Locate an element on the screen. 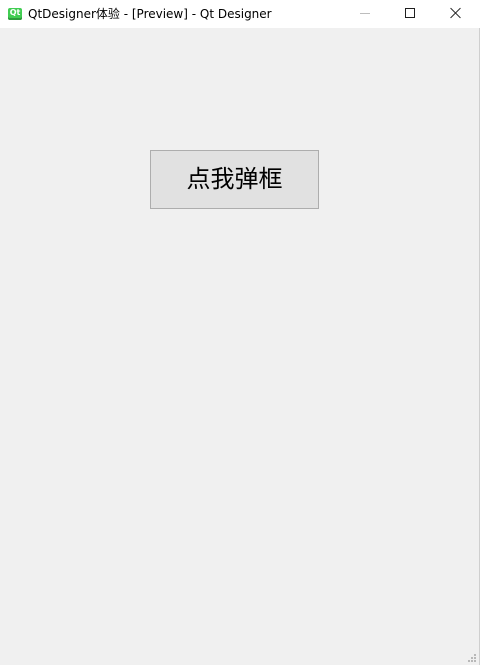  maximize-icon is located at coordinates (410, 13).